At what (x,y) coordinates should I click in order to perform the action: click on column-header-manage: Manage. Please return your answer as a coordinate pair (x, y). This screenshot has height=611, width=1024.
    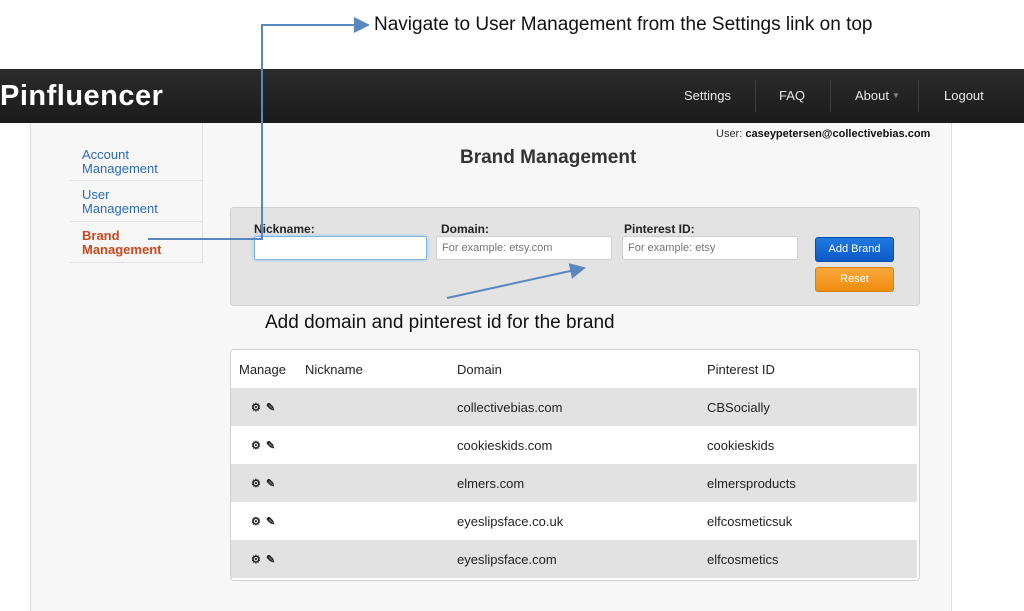
    Looking at the image, I should click on (262, 369).